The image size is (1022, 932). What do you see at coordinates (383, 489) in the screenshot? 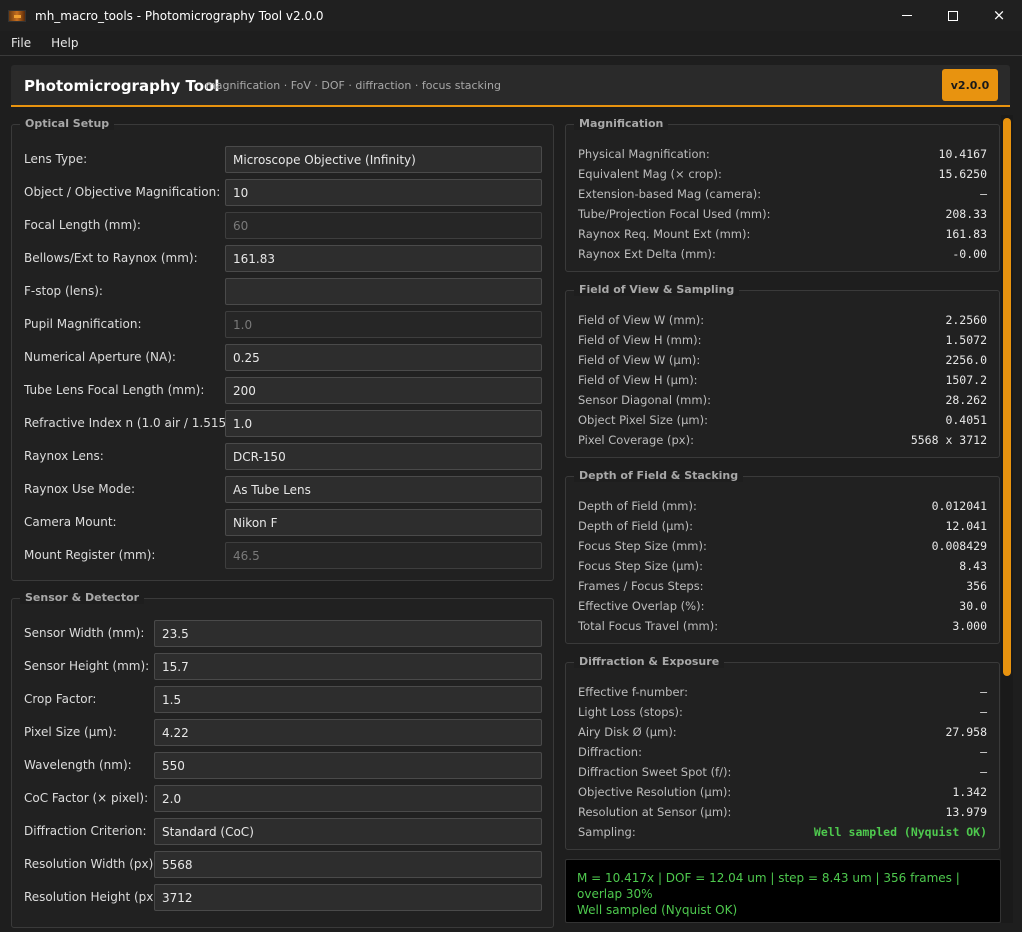
I see `field-select: As Tube Lens` at bounding box center [383, 489].